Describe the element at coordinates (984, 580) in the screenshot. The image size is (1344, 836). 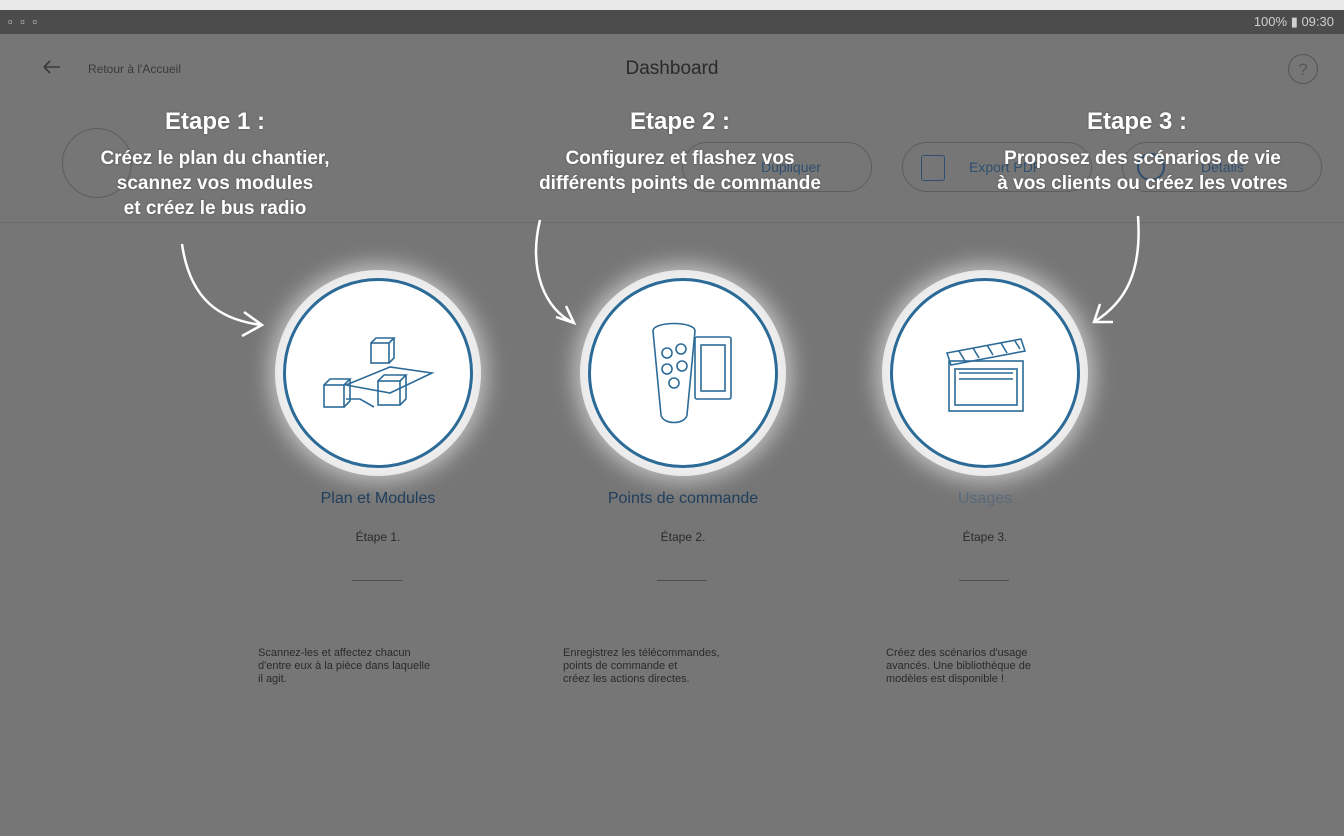
I see `step3-divider` at that location.